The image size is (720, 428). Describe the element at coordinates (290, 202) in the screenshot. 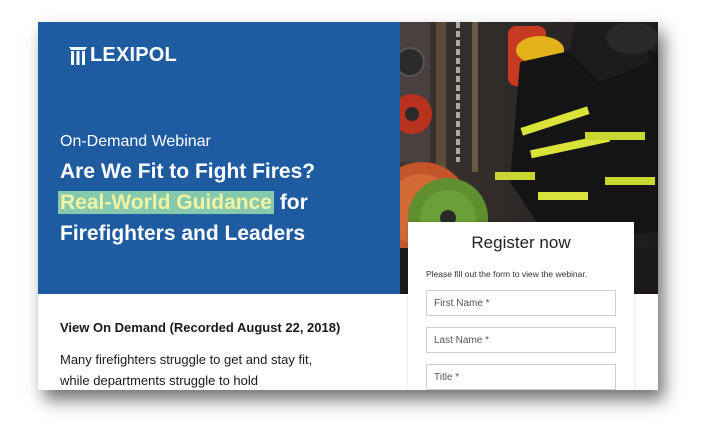

I see `title-after-highlight: for` at that location.